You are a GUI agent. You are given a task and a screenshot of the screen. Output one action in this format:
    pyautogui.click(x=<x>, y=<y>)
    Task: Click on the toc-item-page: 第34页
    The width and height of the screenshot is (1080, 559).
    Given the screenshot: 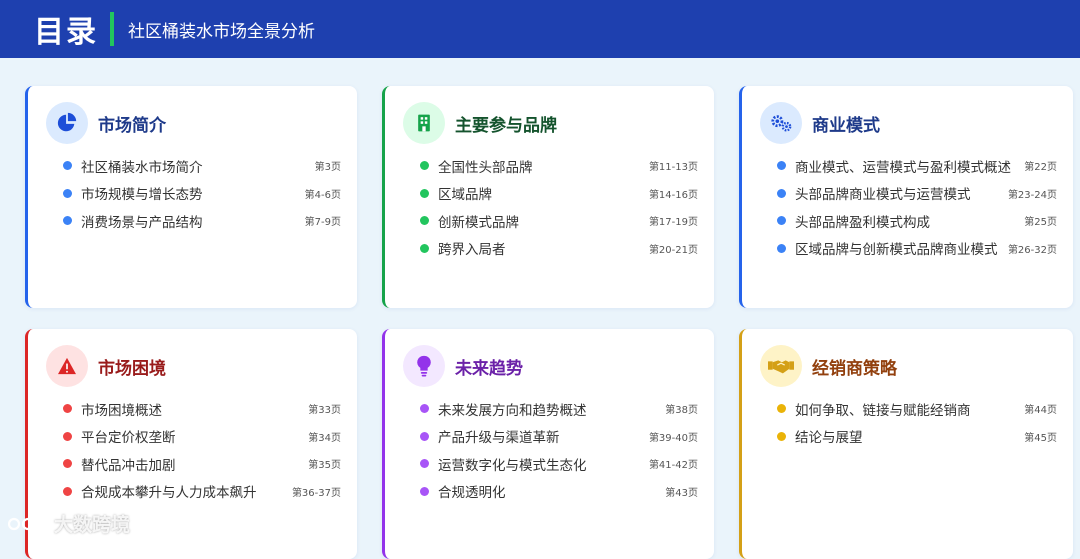 What is the action you would take?
    pyautogui.click(x=324, y=438)
    